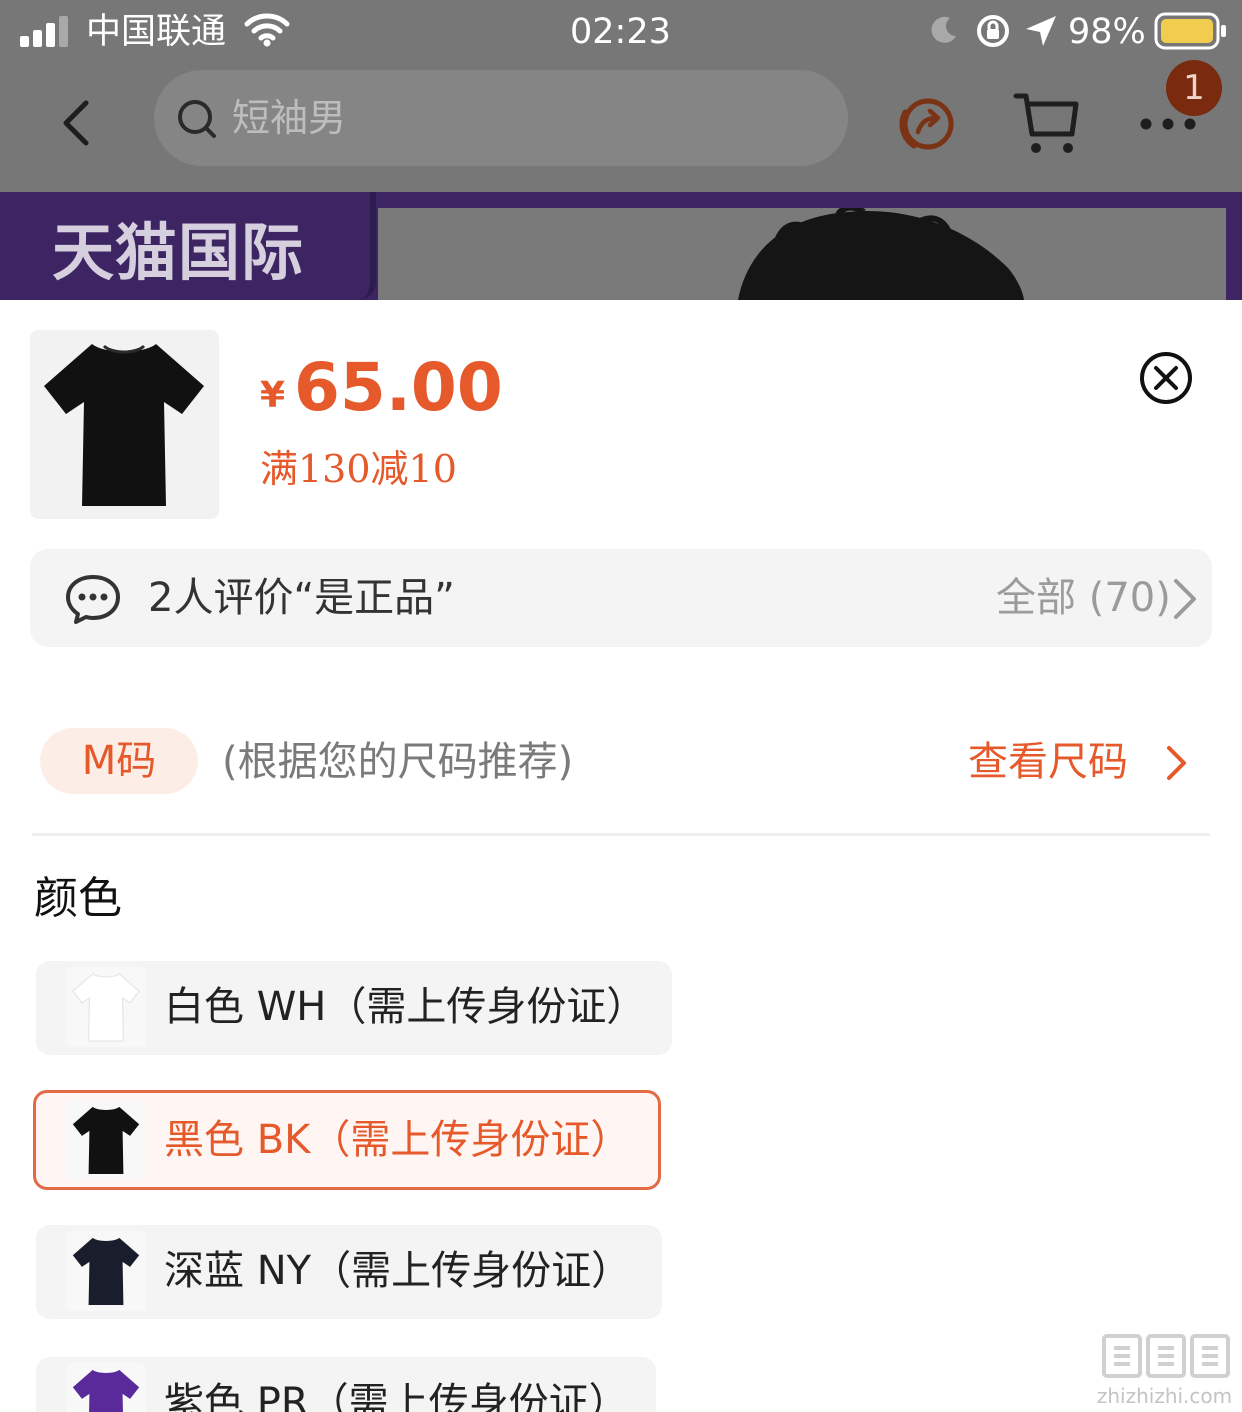  What do you see at coordinates (398, 387) in the screenshot?
I see `price-value: 65.00` at bounding box center [398, 387].